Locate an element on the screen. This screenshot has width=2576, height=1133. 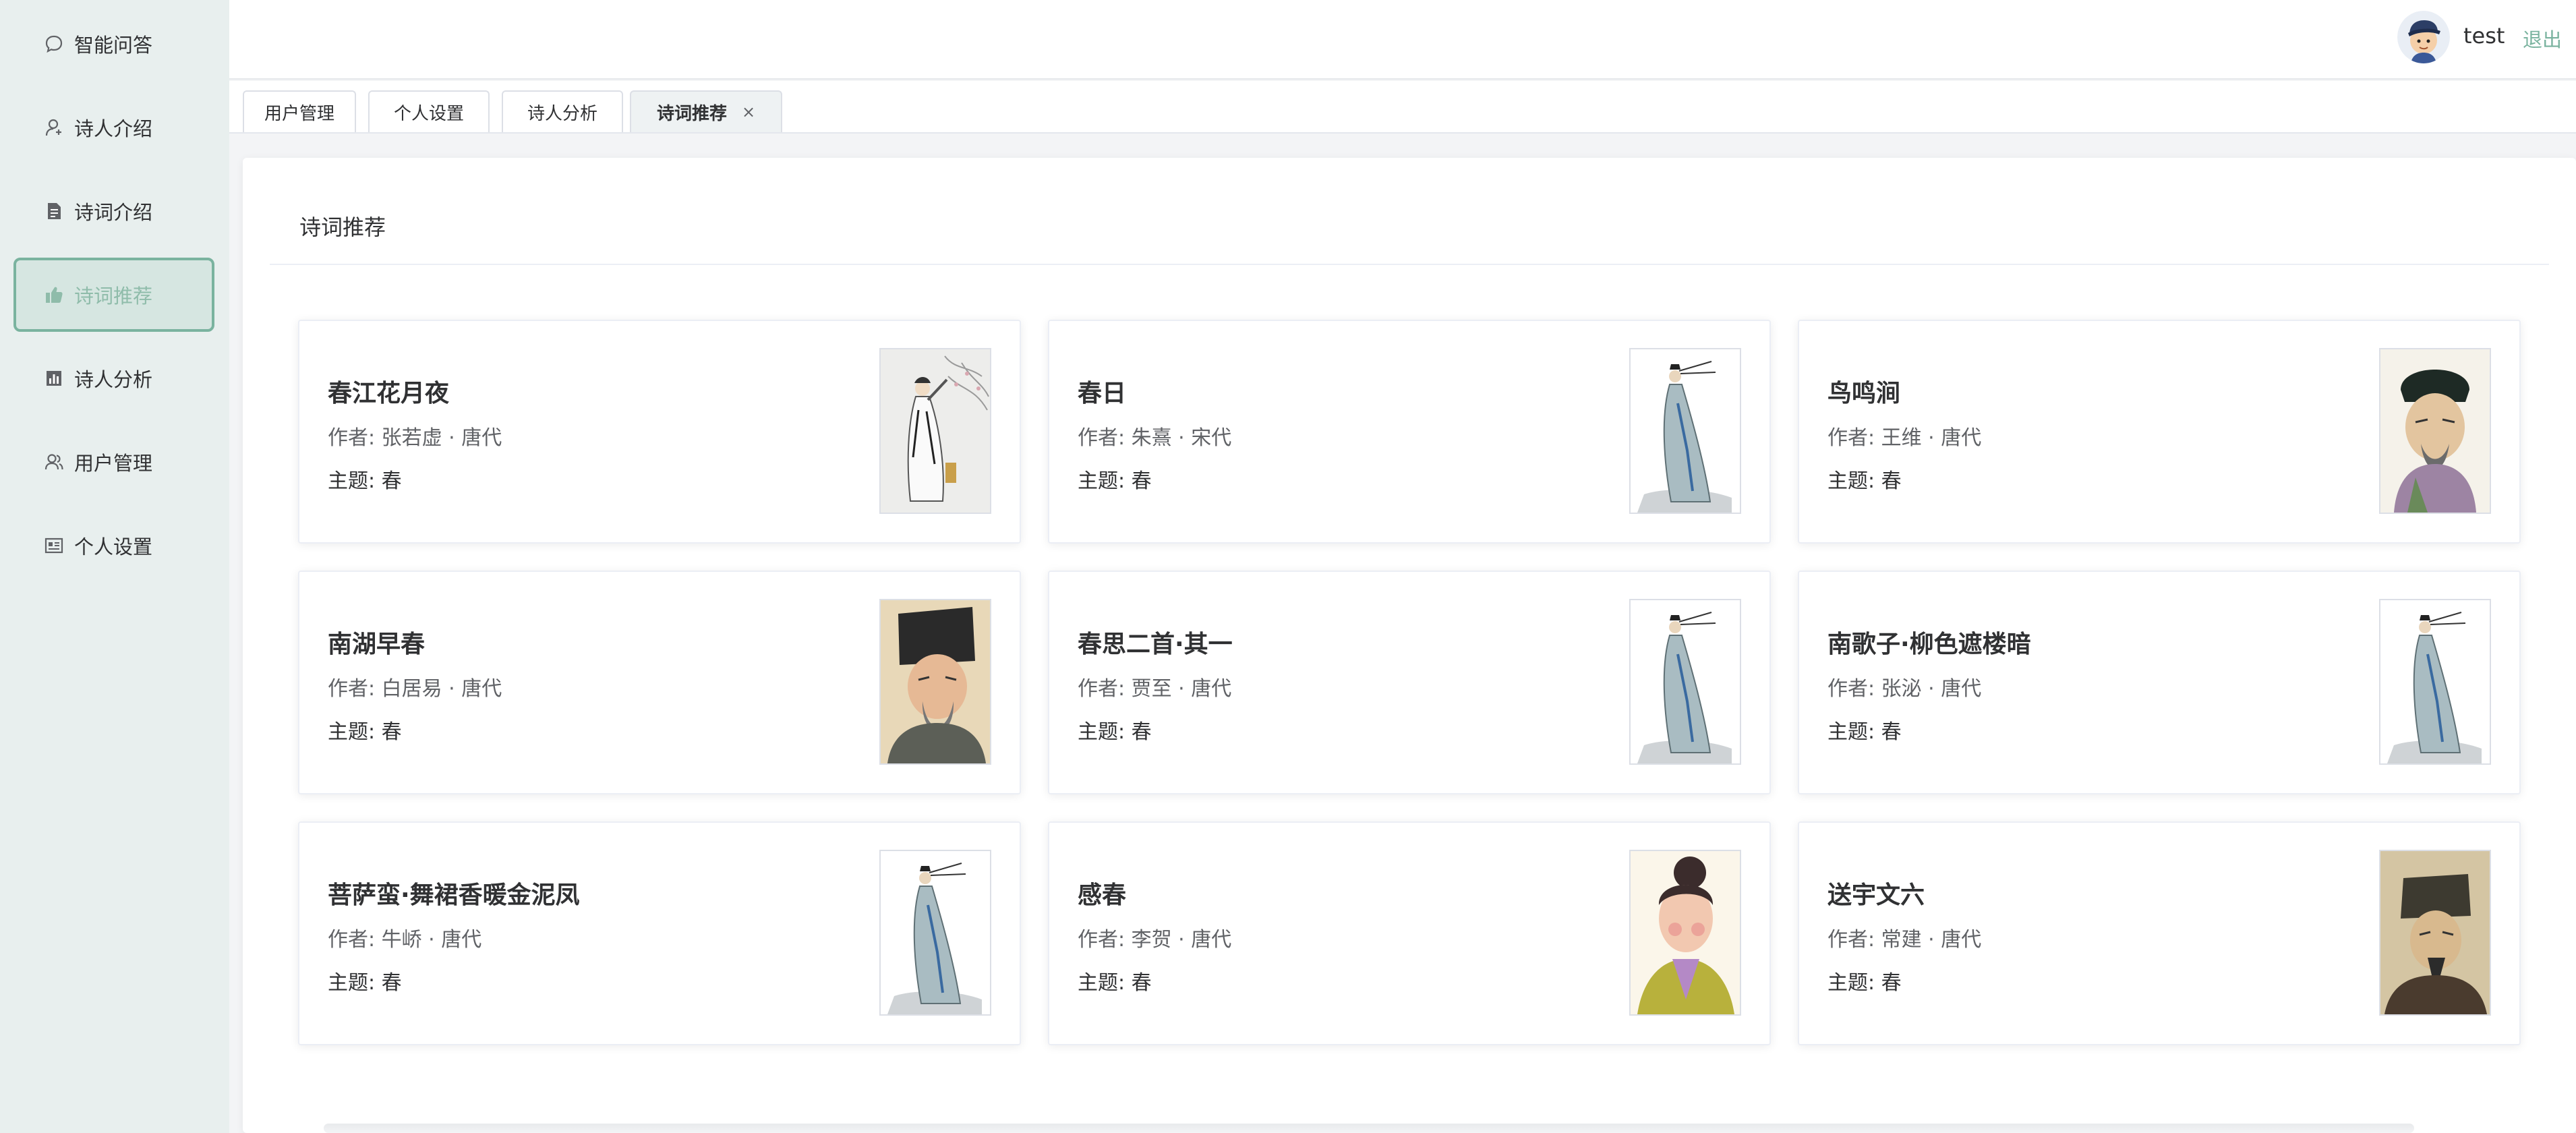
poem-author: 作者: 白居易 · 唐代 is located at coordinates (415, 689).